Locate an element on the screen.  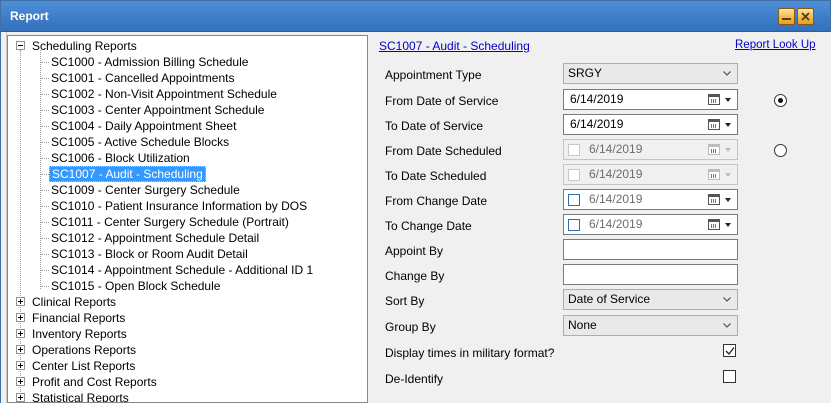
chevron-down-icon is located at coordinates (727, 73).